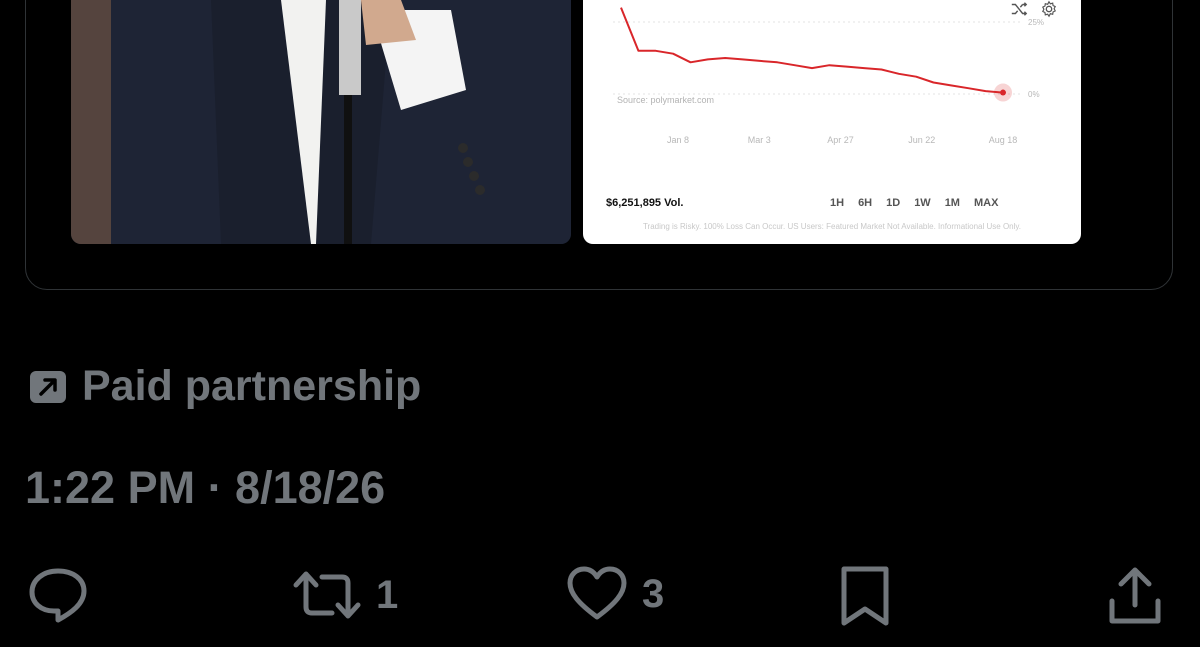  I want to click on share-icon, so click(1135, 595).